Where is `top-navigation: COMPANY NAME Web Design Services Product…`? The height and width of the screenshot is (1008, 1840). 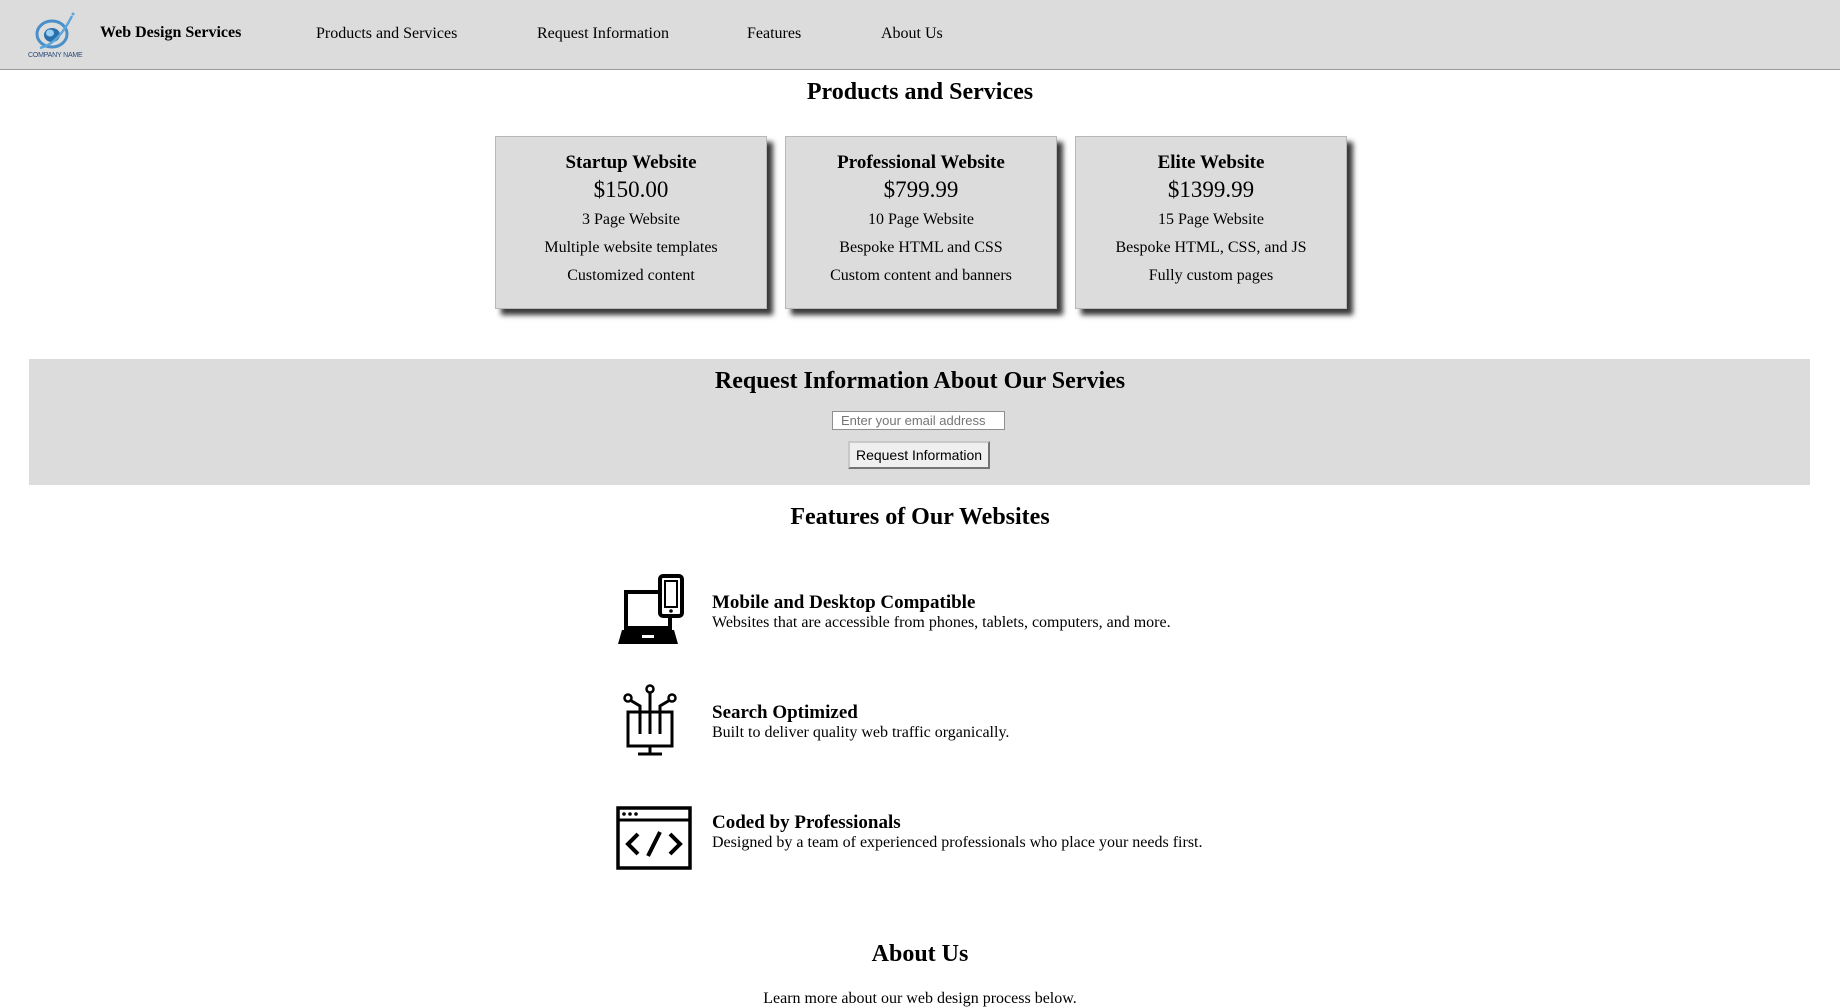
top-navigation: COMPANY NAME Web Design Services Product… is located at coordinates (920, 35).